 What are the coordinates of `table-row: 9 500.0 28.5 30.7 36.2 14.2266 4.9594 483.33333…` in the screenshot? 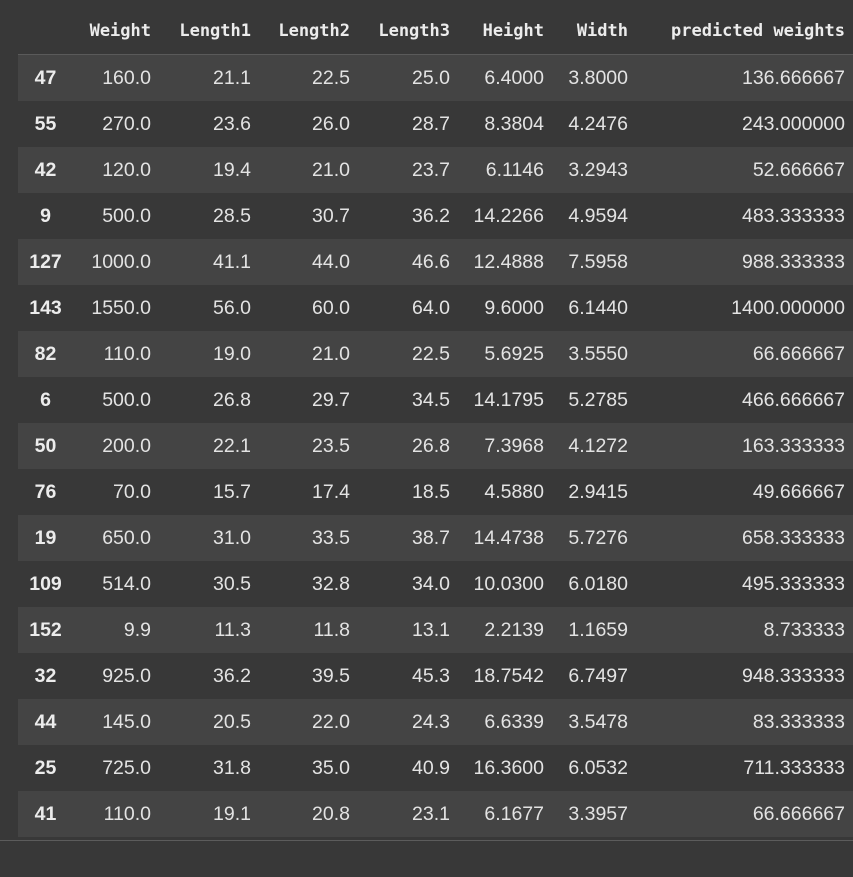 It's located at (435, 216).